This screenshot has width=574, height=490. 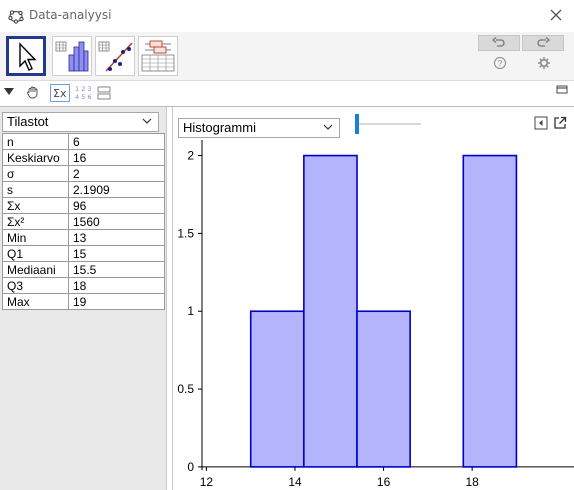 What do you see at coordinates (190, 156) in the screenshot?
I see `y-tick-label: 2` at bounding box center [190, 156].